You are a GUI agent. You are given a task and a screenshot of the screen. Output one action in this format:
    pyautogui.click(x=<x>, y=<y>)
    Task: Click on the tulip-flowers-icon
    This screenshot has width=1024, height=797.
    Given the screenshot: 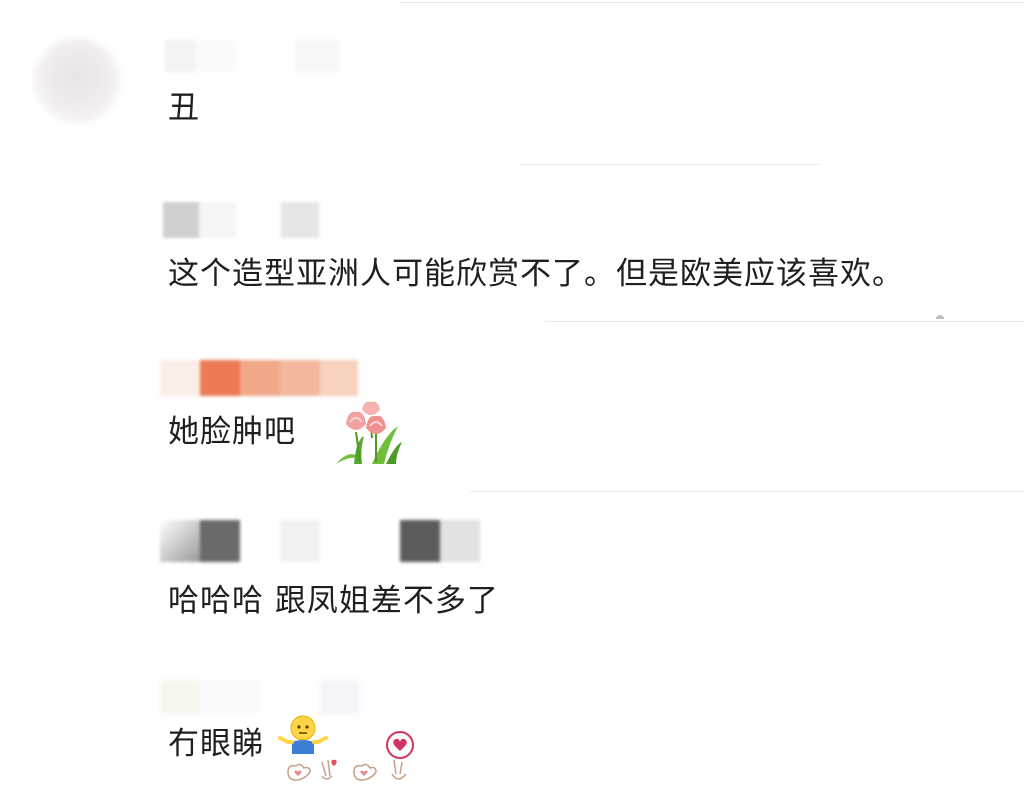 What is the action you would take?
    pyautogui.click(x=369, y=432)
    